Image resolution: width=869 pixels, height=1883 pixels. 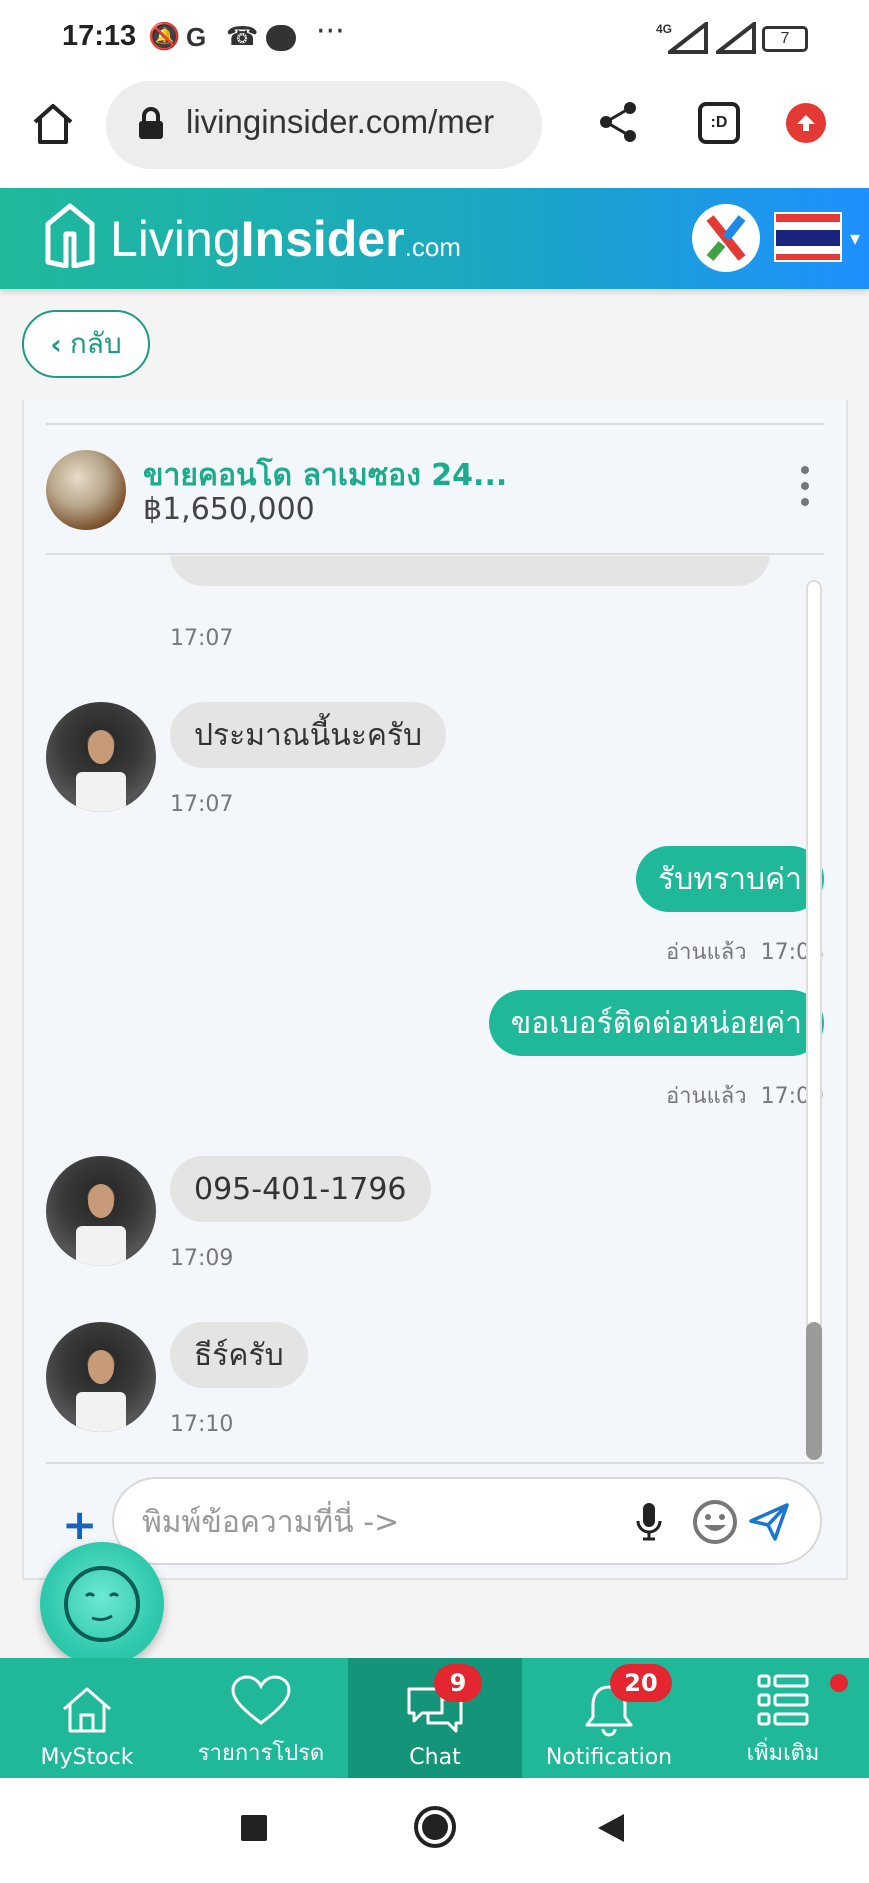 What do you see at coordinates (330, 31) in the screenshot?
I see `more-icon: ···` at bounding box center [330, 31].